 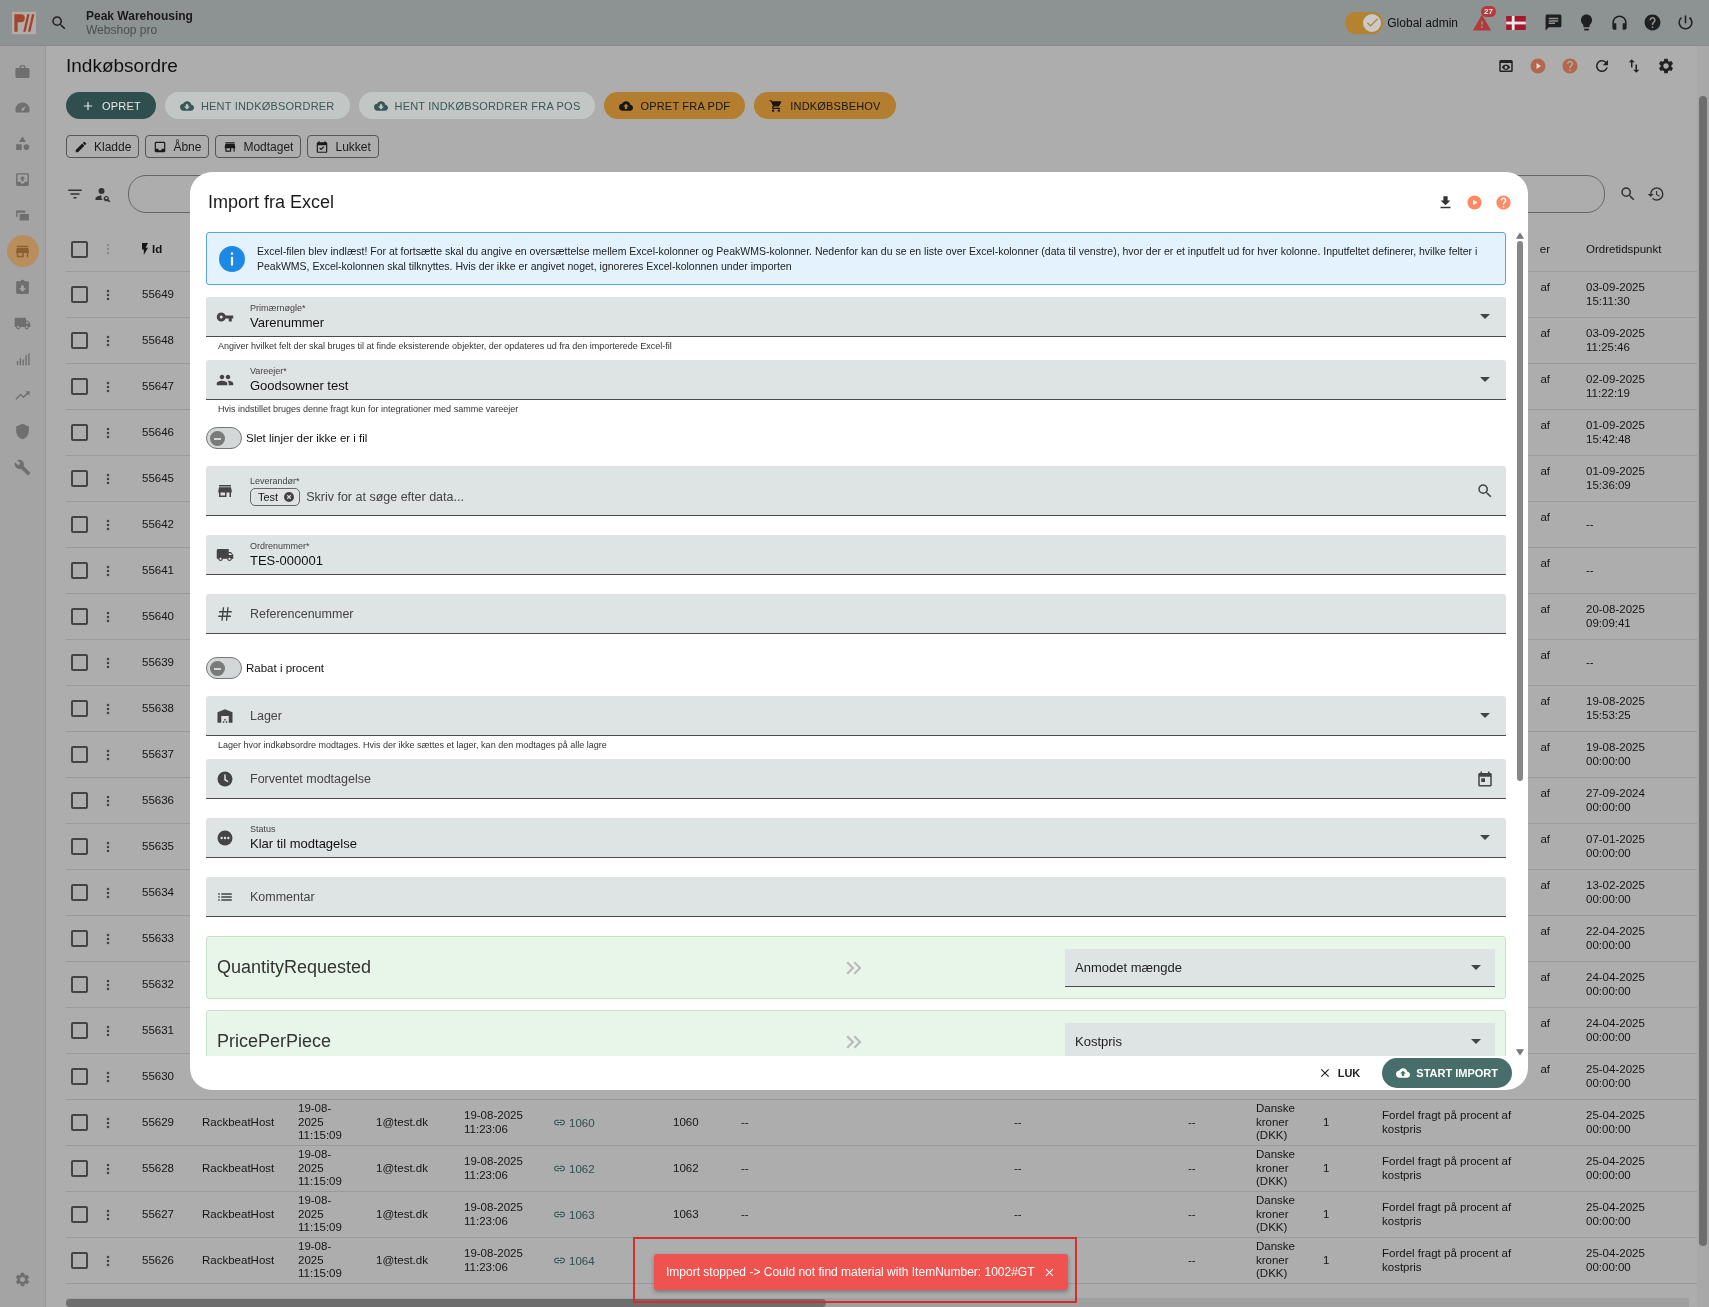 What do you see at coordinates (1520, 235) in the screenshot?
I see `scroll-up-icon` at bounding box center [1520, 235].